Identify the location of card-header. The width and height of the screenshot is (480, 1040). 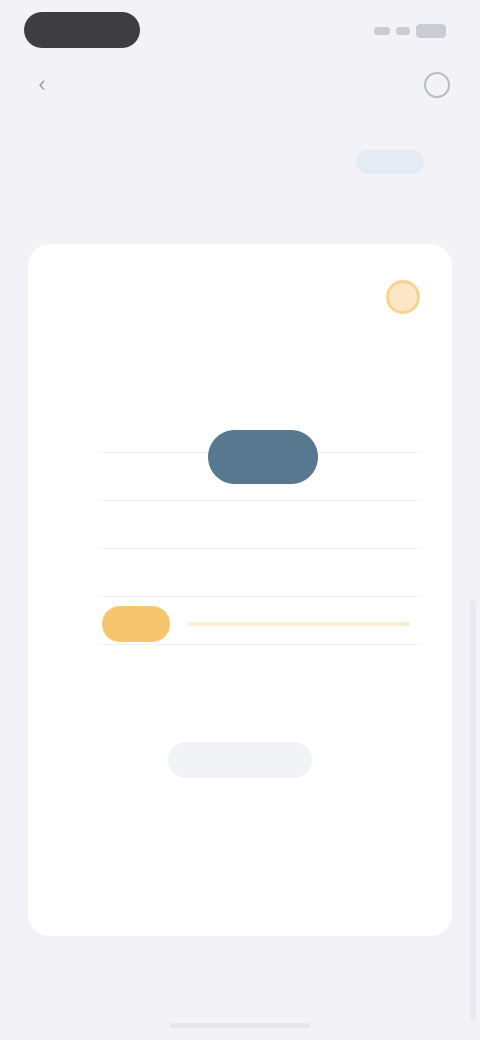
(240, 297).